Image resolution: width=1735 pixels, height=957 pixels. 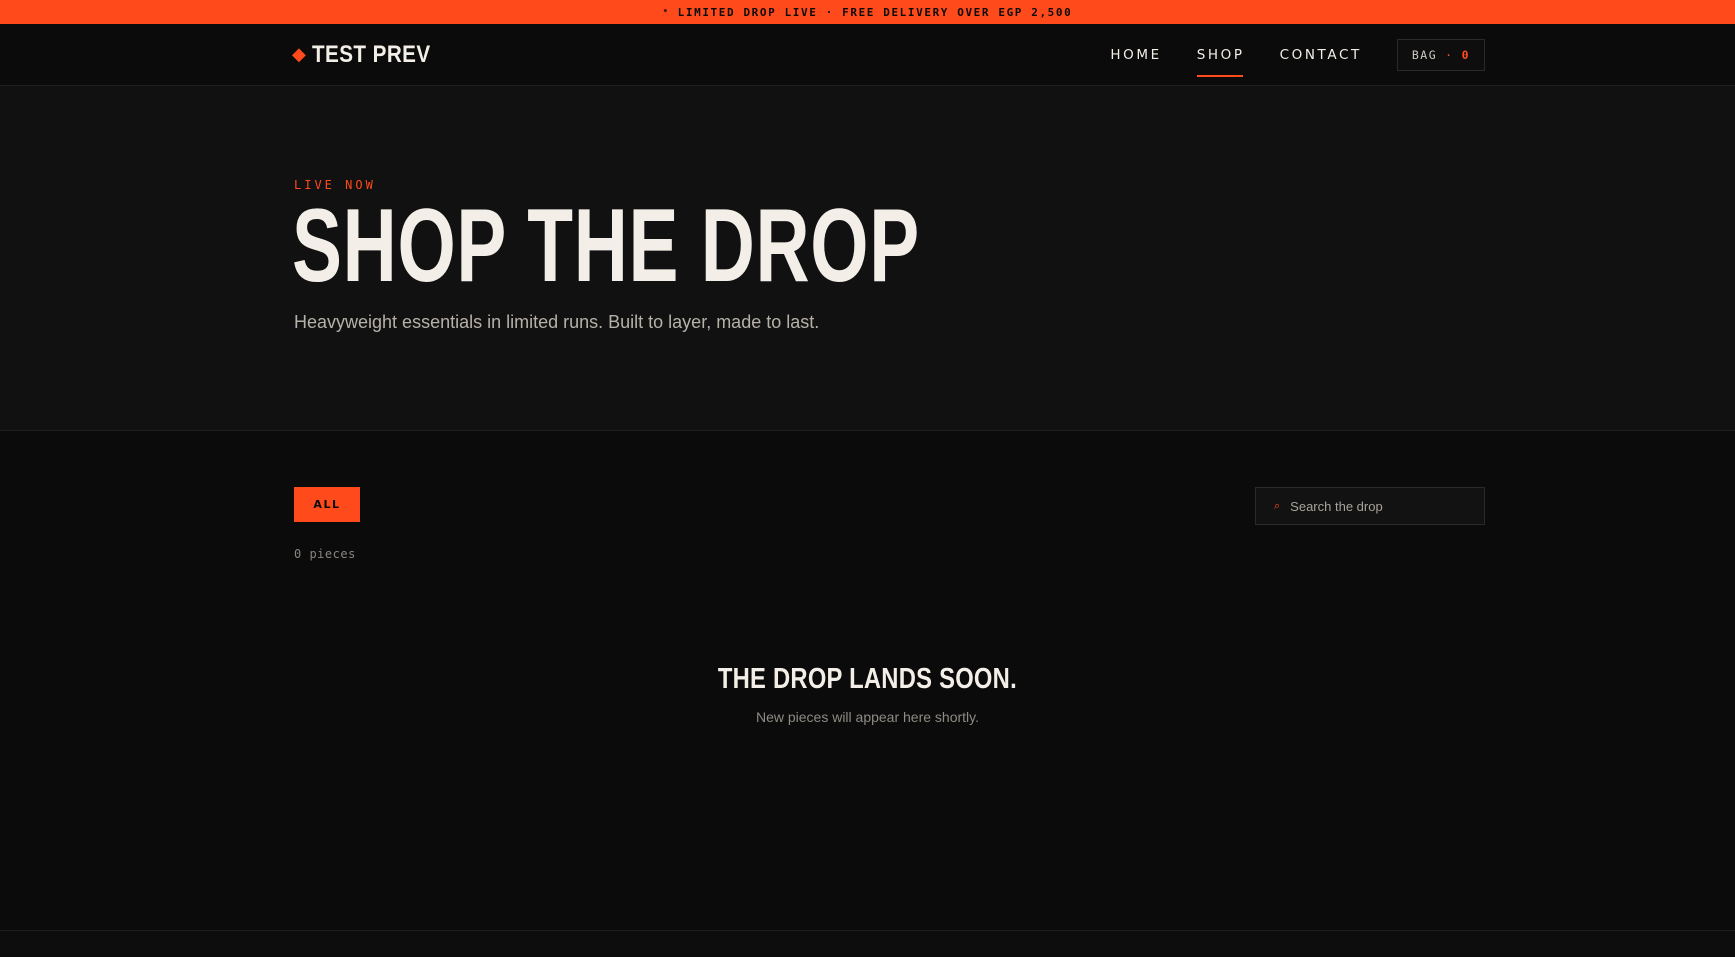 I want to click on empty-state-title: THE DROP LANDS SOON., so click(x=867, y=679).